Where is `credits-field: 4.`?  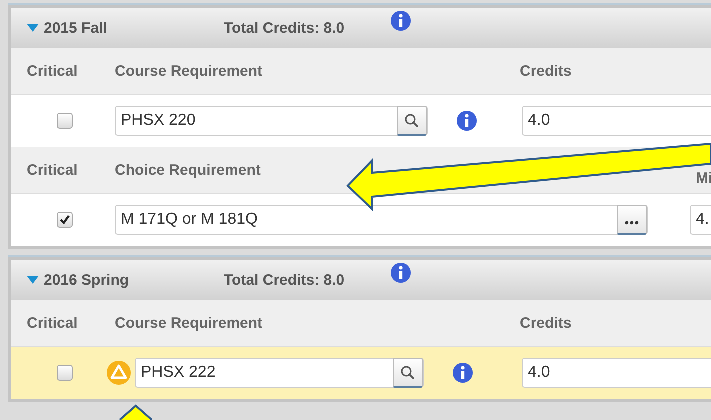 credits-field: 4. is located at coordinates (700, 220).